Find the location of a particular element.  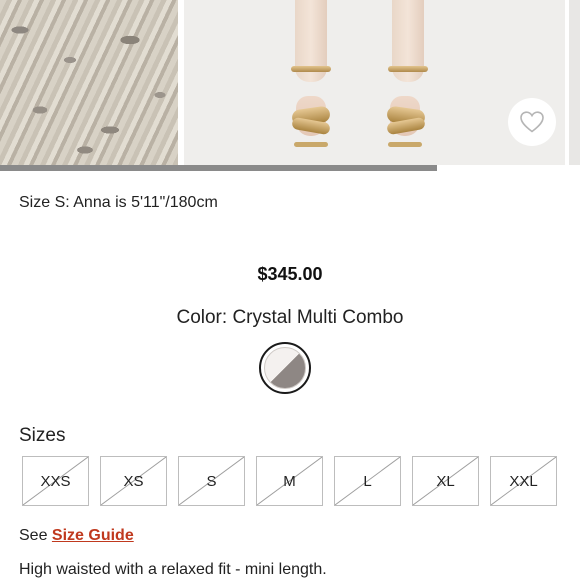

size-option-s: S is located at coordinates (211, 481).